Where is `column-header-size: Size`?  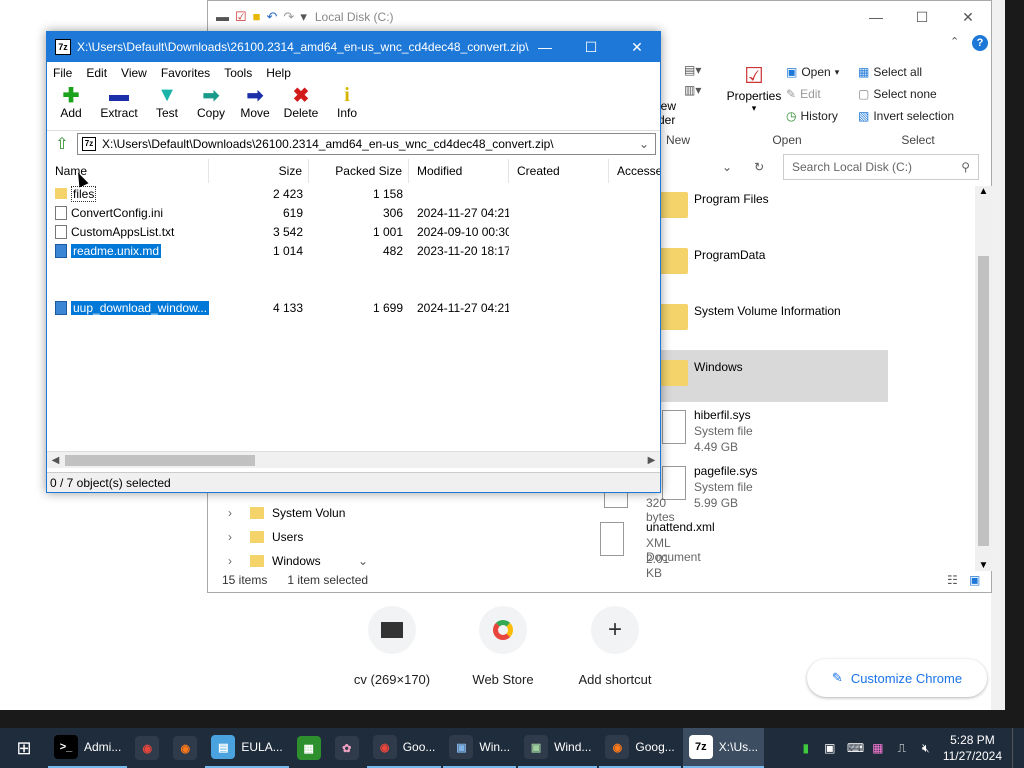
column-header-size: Size is located at coordinates (259, 171).